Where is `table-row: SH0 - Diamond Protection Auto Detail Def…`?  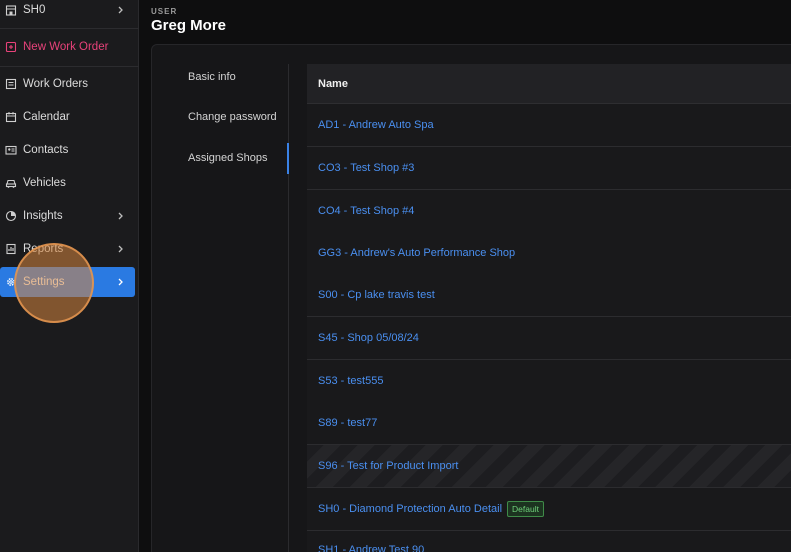 table-row: SH0 - Diamond Protection Auto Detail Def… is located at coordinates (549, 509).